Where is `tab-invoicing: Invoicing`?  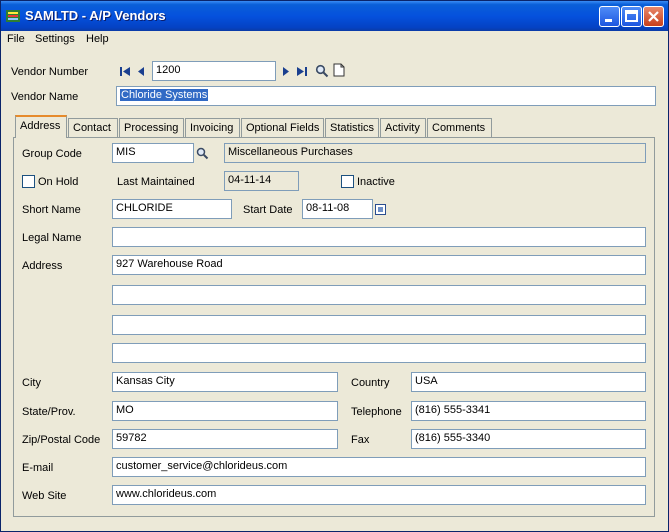 tab-invoicing: Invoicing is located at coordinates (212, 128).